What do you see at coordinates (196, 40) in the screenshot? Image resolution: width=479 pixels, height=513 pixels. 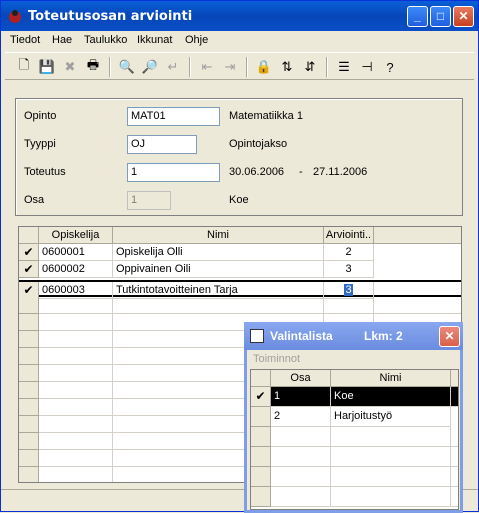 I see `menu-ohje: Ohje` at bounding box center [196, 40].